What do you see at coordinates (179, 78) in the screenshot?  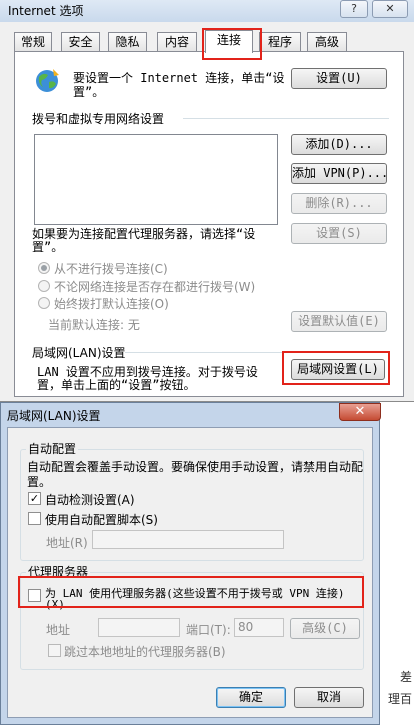 I see `setup-text-line1: 要设置一个 Internet 连接，单击“设` at bounding box center [179, 78].